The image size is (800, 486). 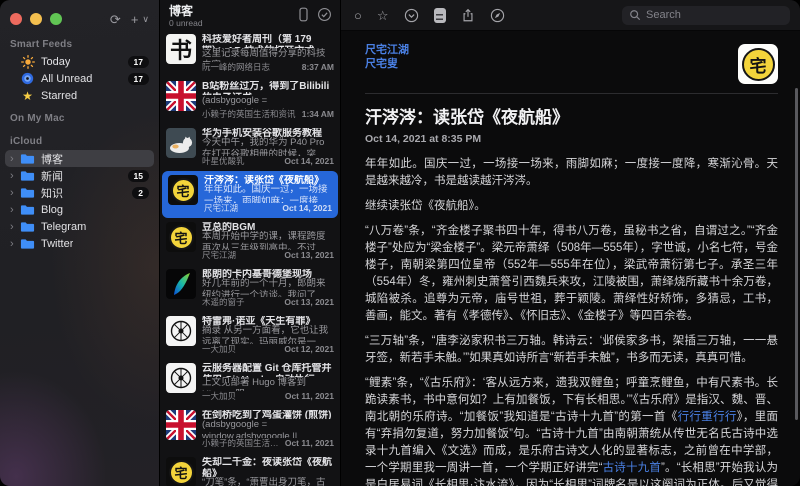 What do you see at coordinates (36, 19) in the screenshot?
I see `minimize-window-button` at bounding box center [36, 19].